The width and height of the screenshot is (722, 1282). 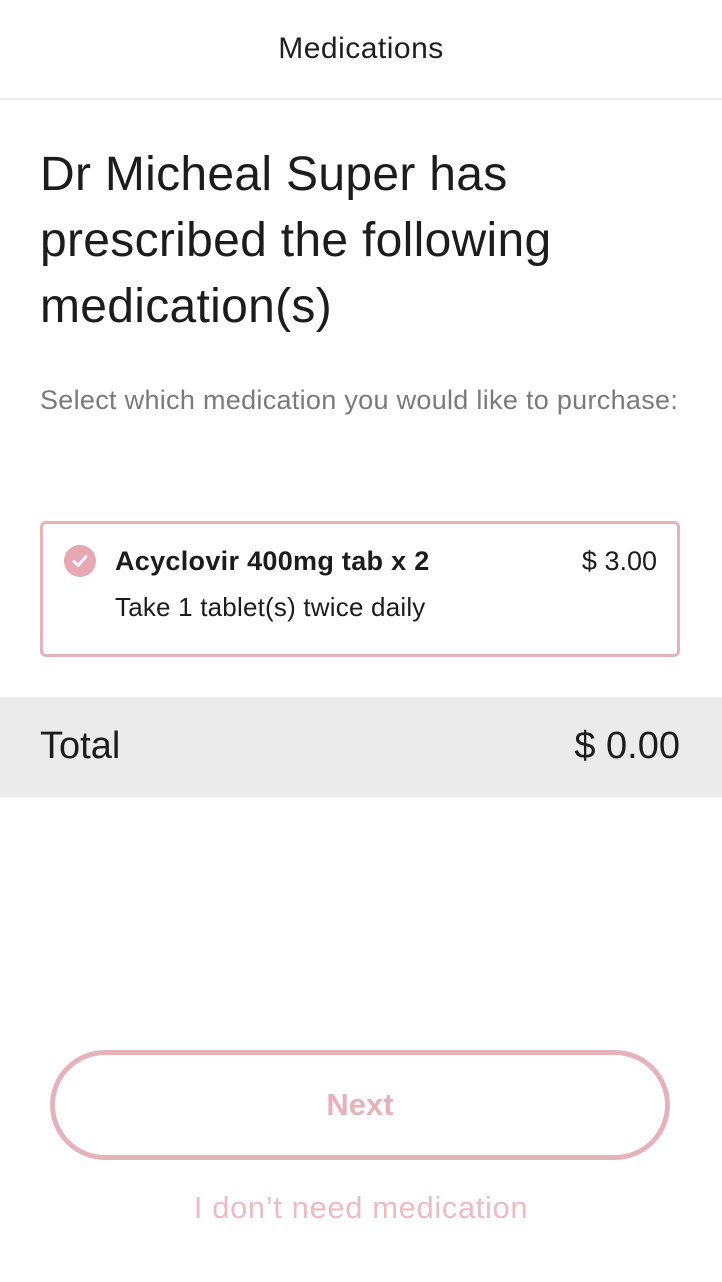 I want to click on medication-instructions: Take 1 tablet(s) twice daily, so click(x=270, y=607).